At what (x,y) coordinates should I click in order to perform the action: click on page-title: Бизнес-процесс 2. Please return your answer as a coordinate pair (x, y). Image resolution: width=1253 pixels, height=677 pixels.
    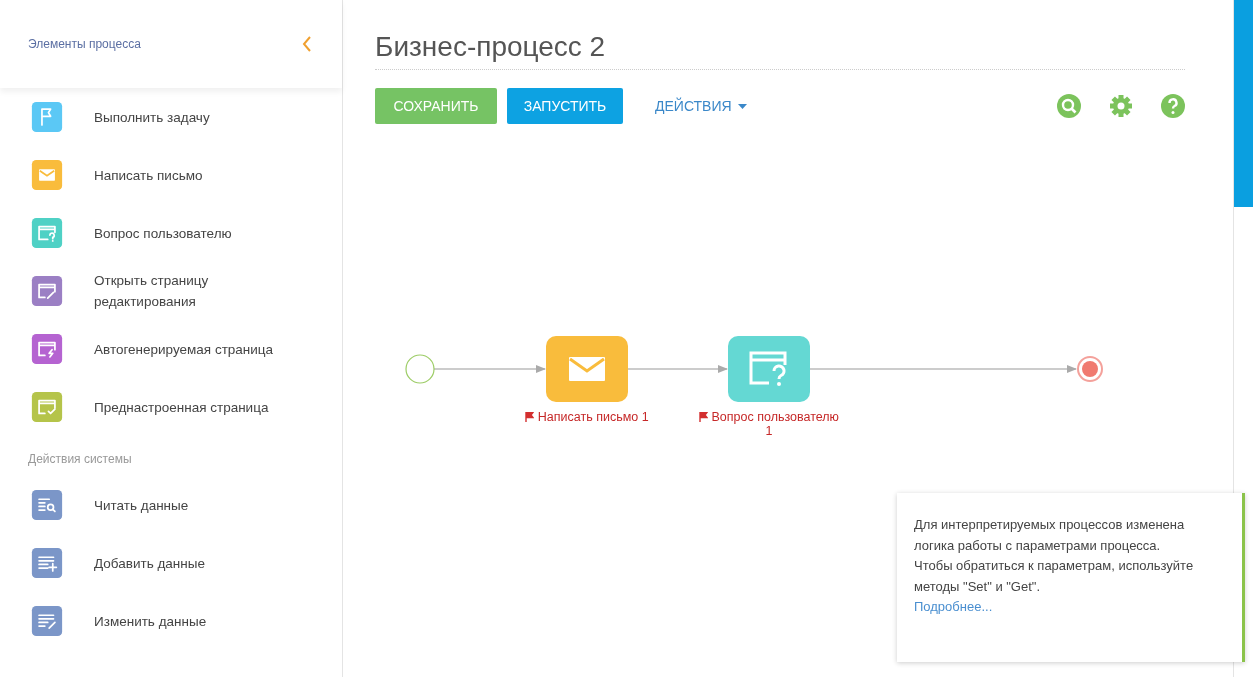
    Looking at the image, I should click on (780, 35).